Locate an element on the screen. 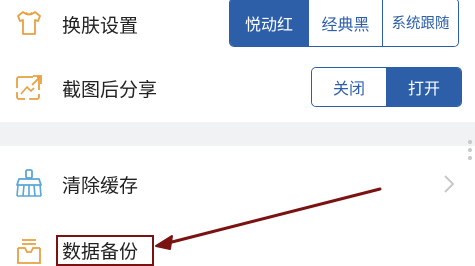  theme-option-system: 系统跟随 is located at coordinates (420, 23).